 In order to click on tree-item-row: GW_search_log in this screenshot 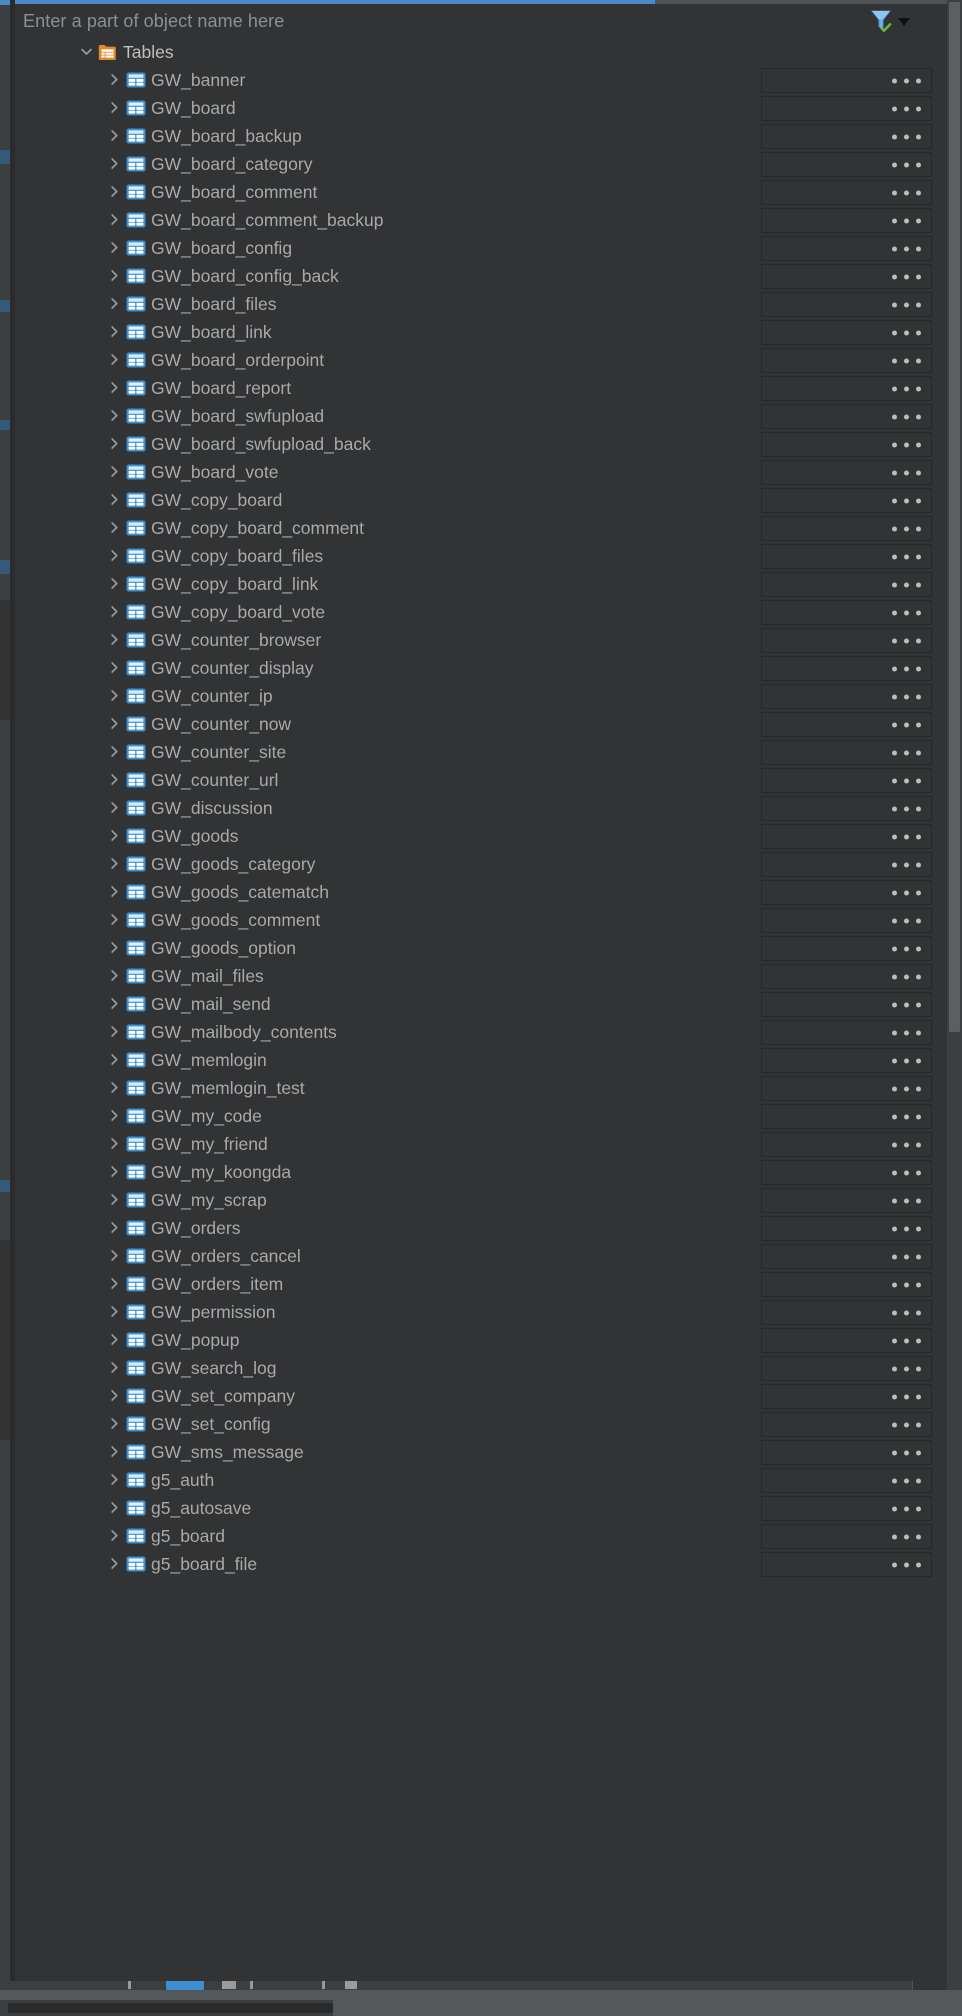, I will do `click(481, 1368)`.